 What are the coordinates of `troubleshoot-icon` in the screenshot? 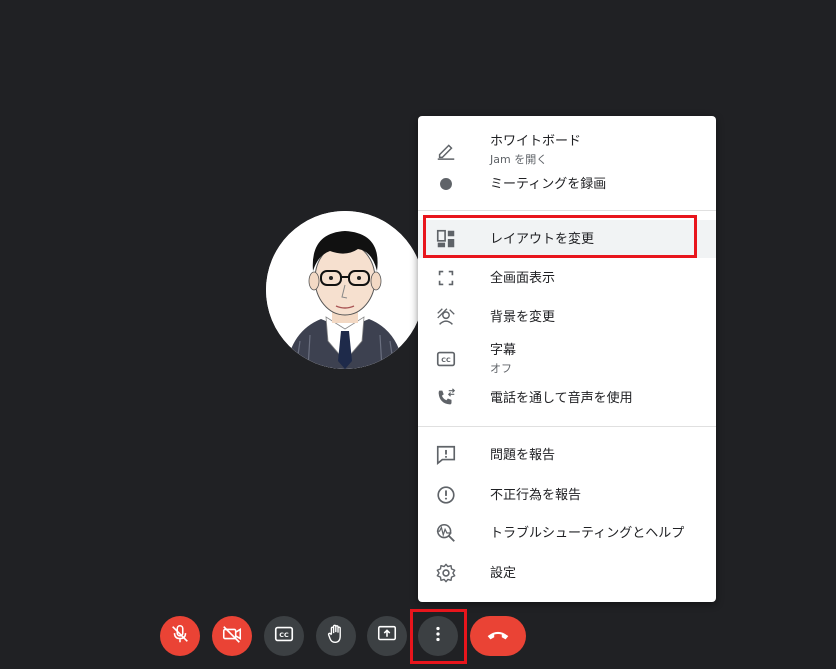 It's located at (446, 533).